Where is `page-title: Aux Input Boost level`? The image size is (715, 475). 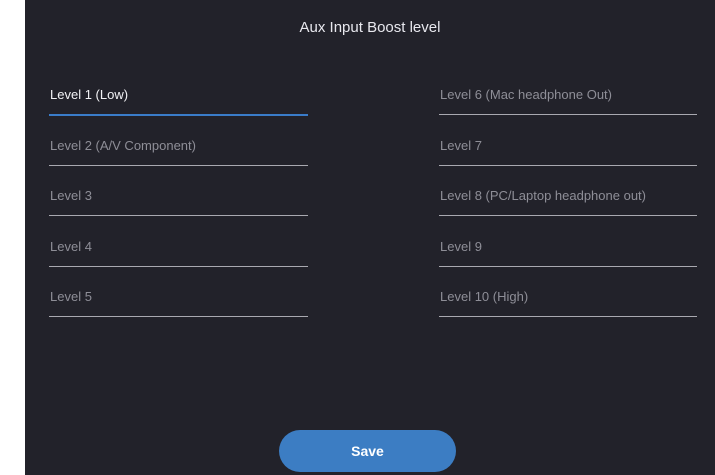 page-title: Aux Input Boost level is located at coordinates (370, 27).